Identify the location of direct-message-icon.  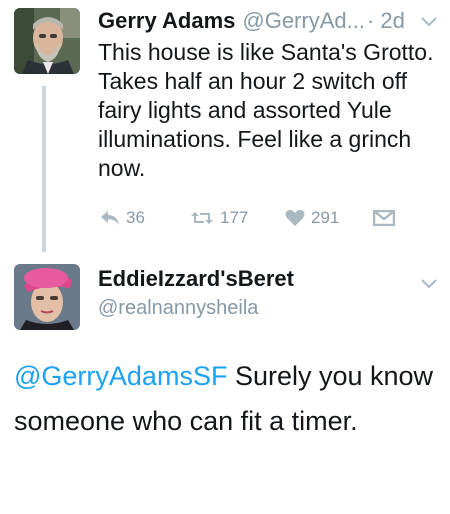
(384, 218).